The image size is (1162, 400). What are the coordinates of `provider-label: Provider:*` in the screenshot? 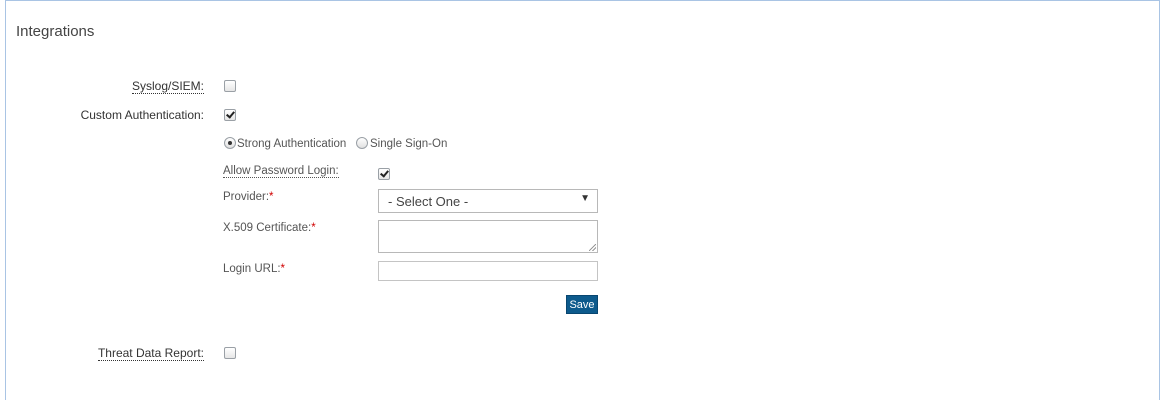 It's located at (248, 197).